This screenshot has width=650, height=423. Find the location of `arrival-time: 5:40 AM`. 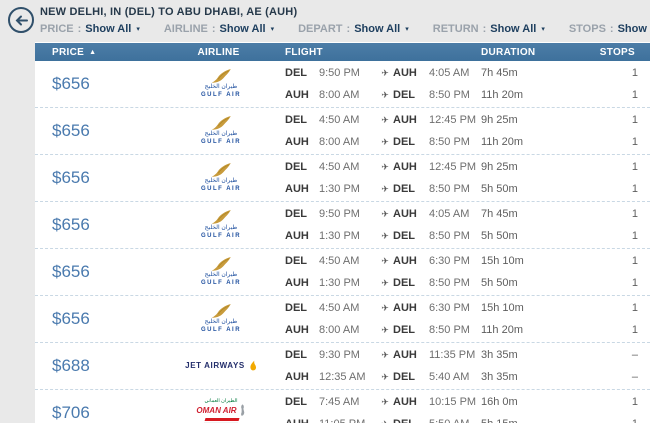

arrival-time: 5:40 AM is located at coordinates (449, 376).